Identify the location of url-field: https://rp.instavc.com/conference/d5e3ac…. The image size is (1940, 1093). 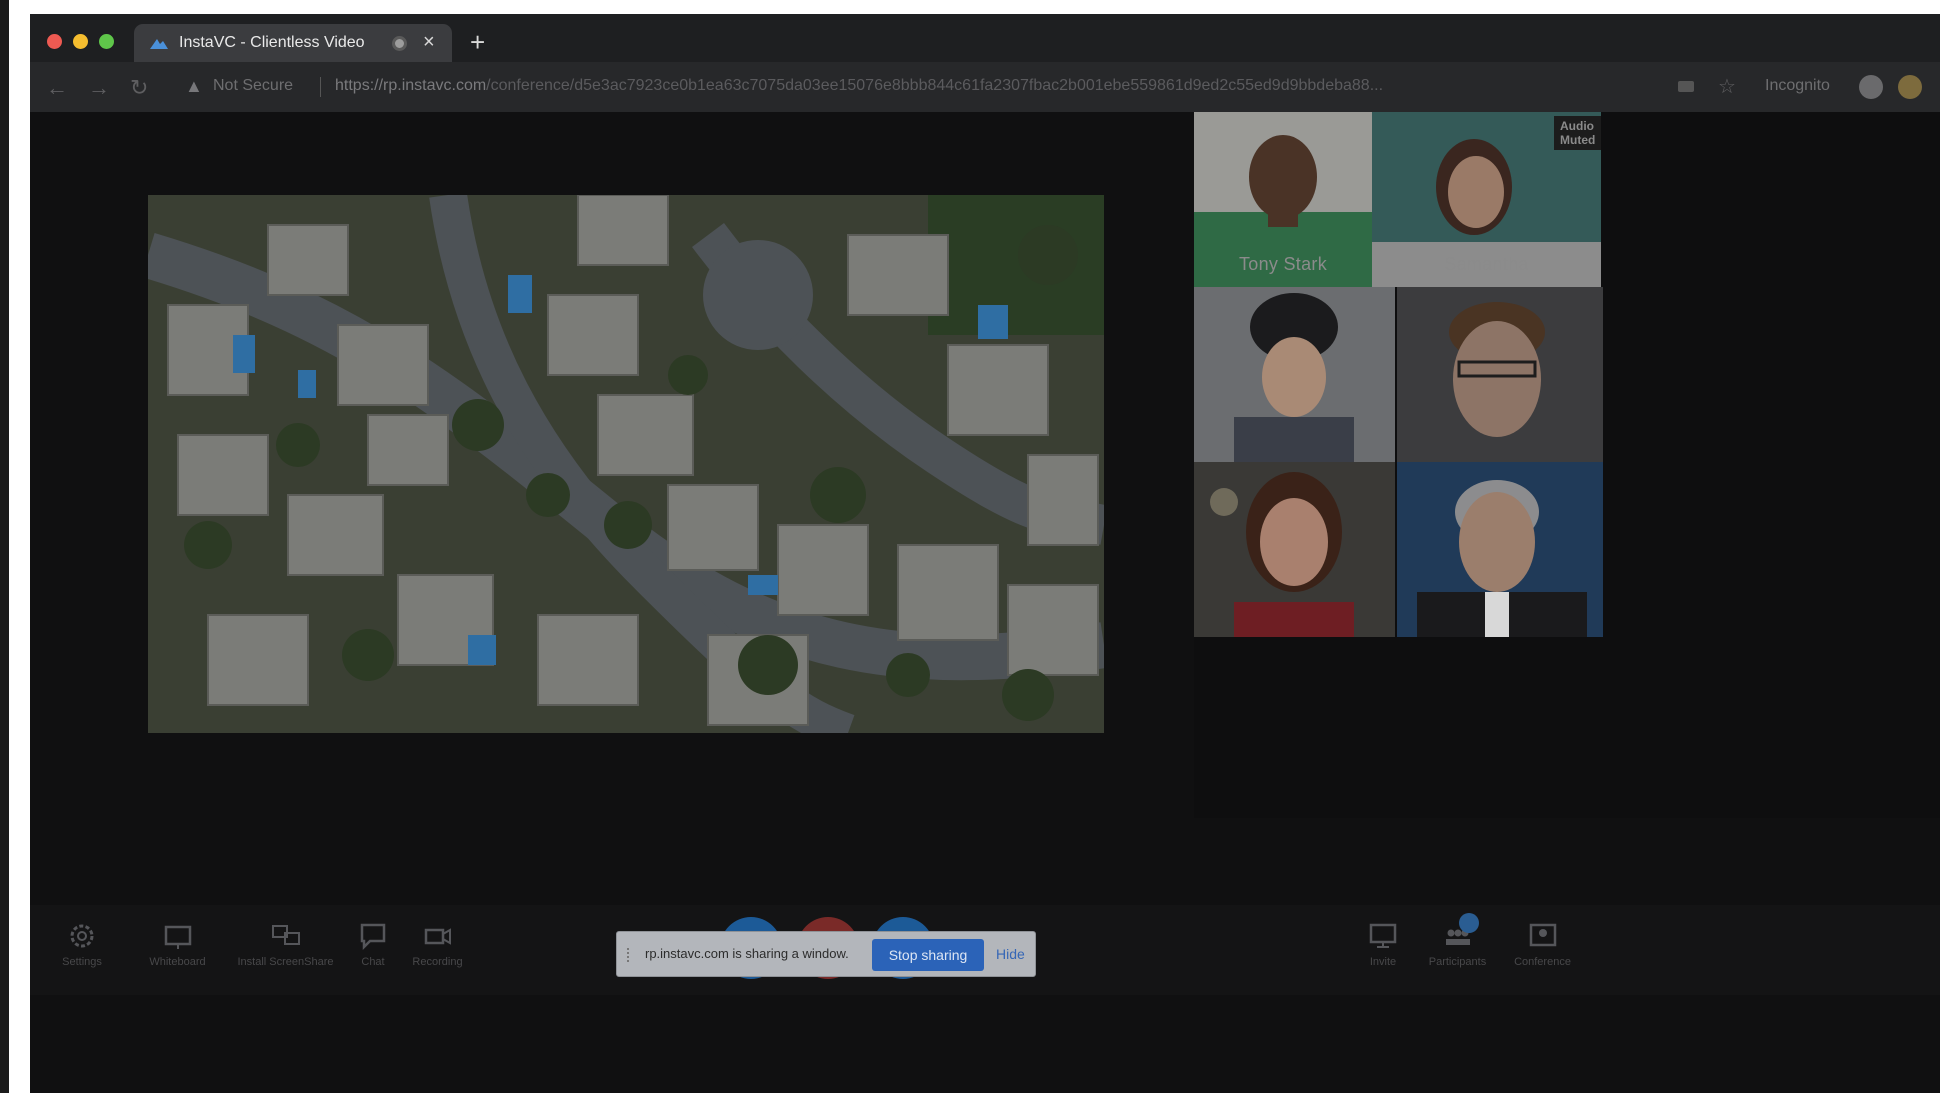
(1005, 86).